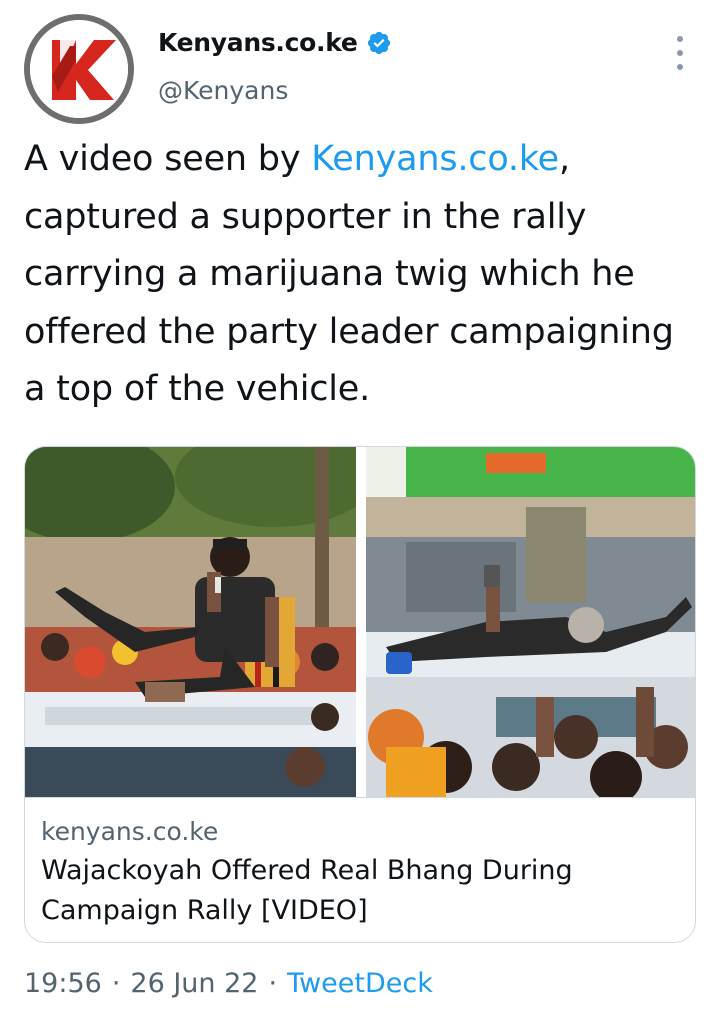 This screenshot has width=720, height=1025. Describe the element at coordinates (360, 69) in the screenshot. I see `tweet-header: Kenyans.co.ke @Kenyans` at that location.